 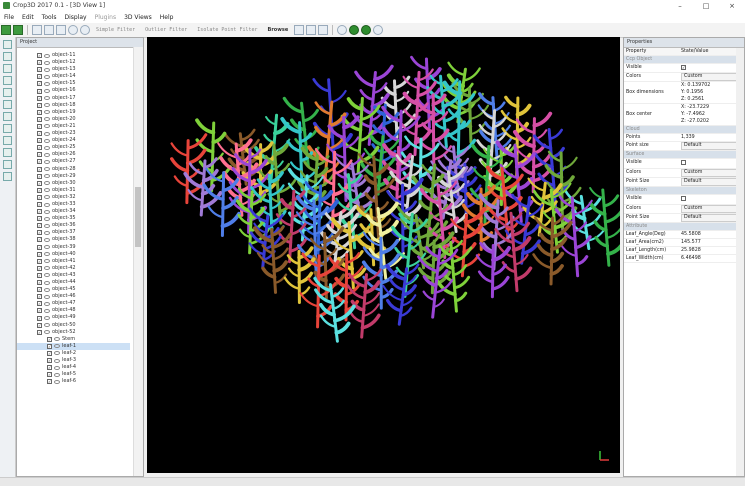 I want to click on tree-item: ✓ object-26, so click(x=73, y=154).